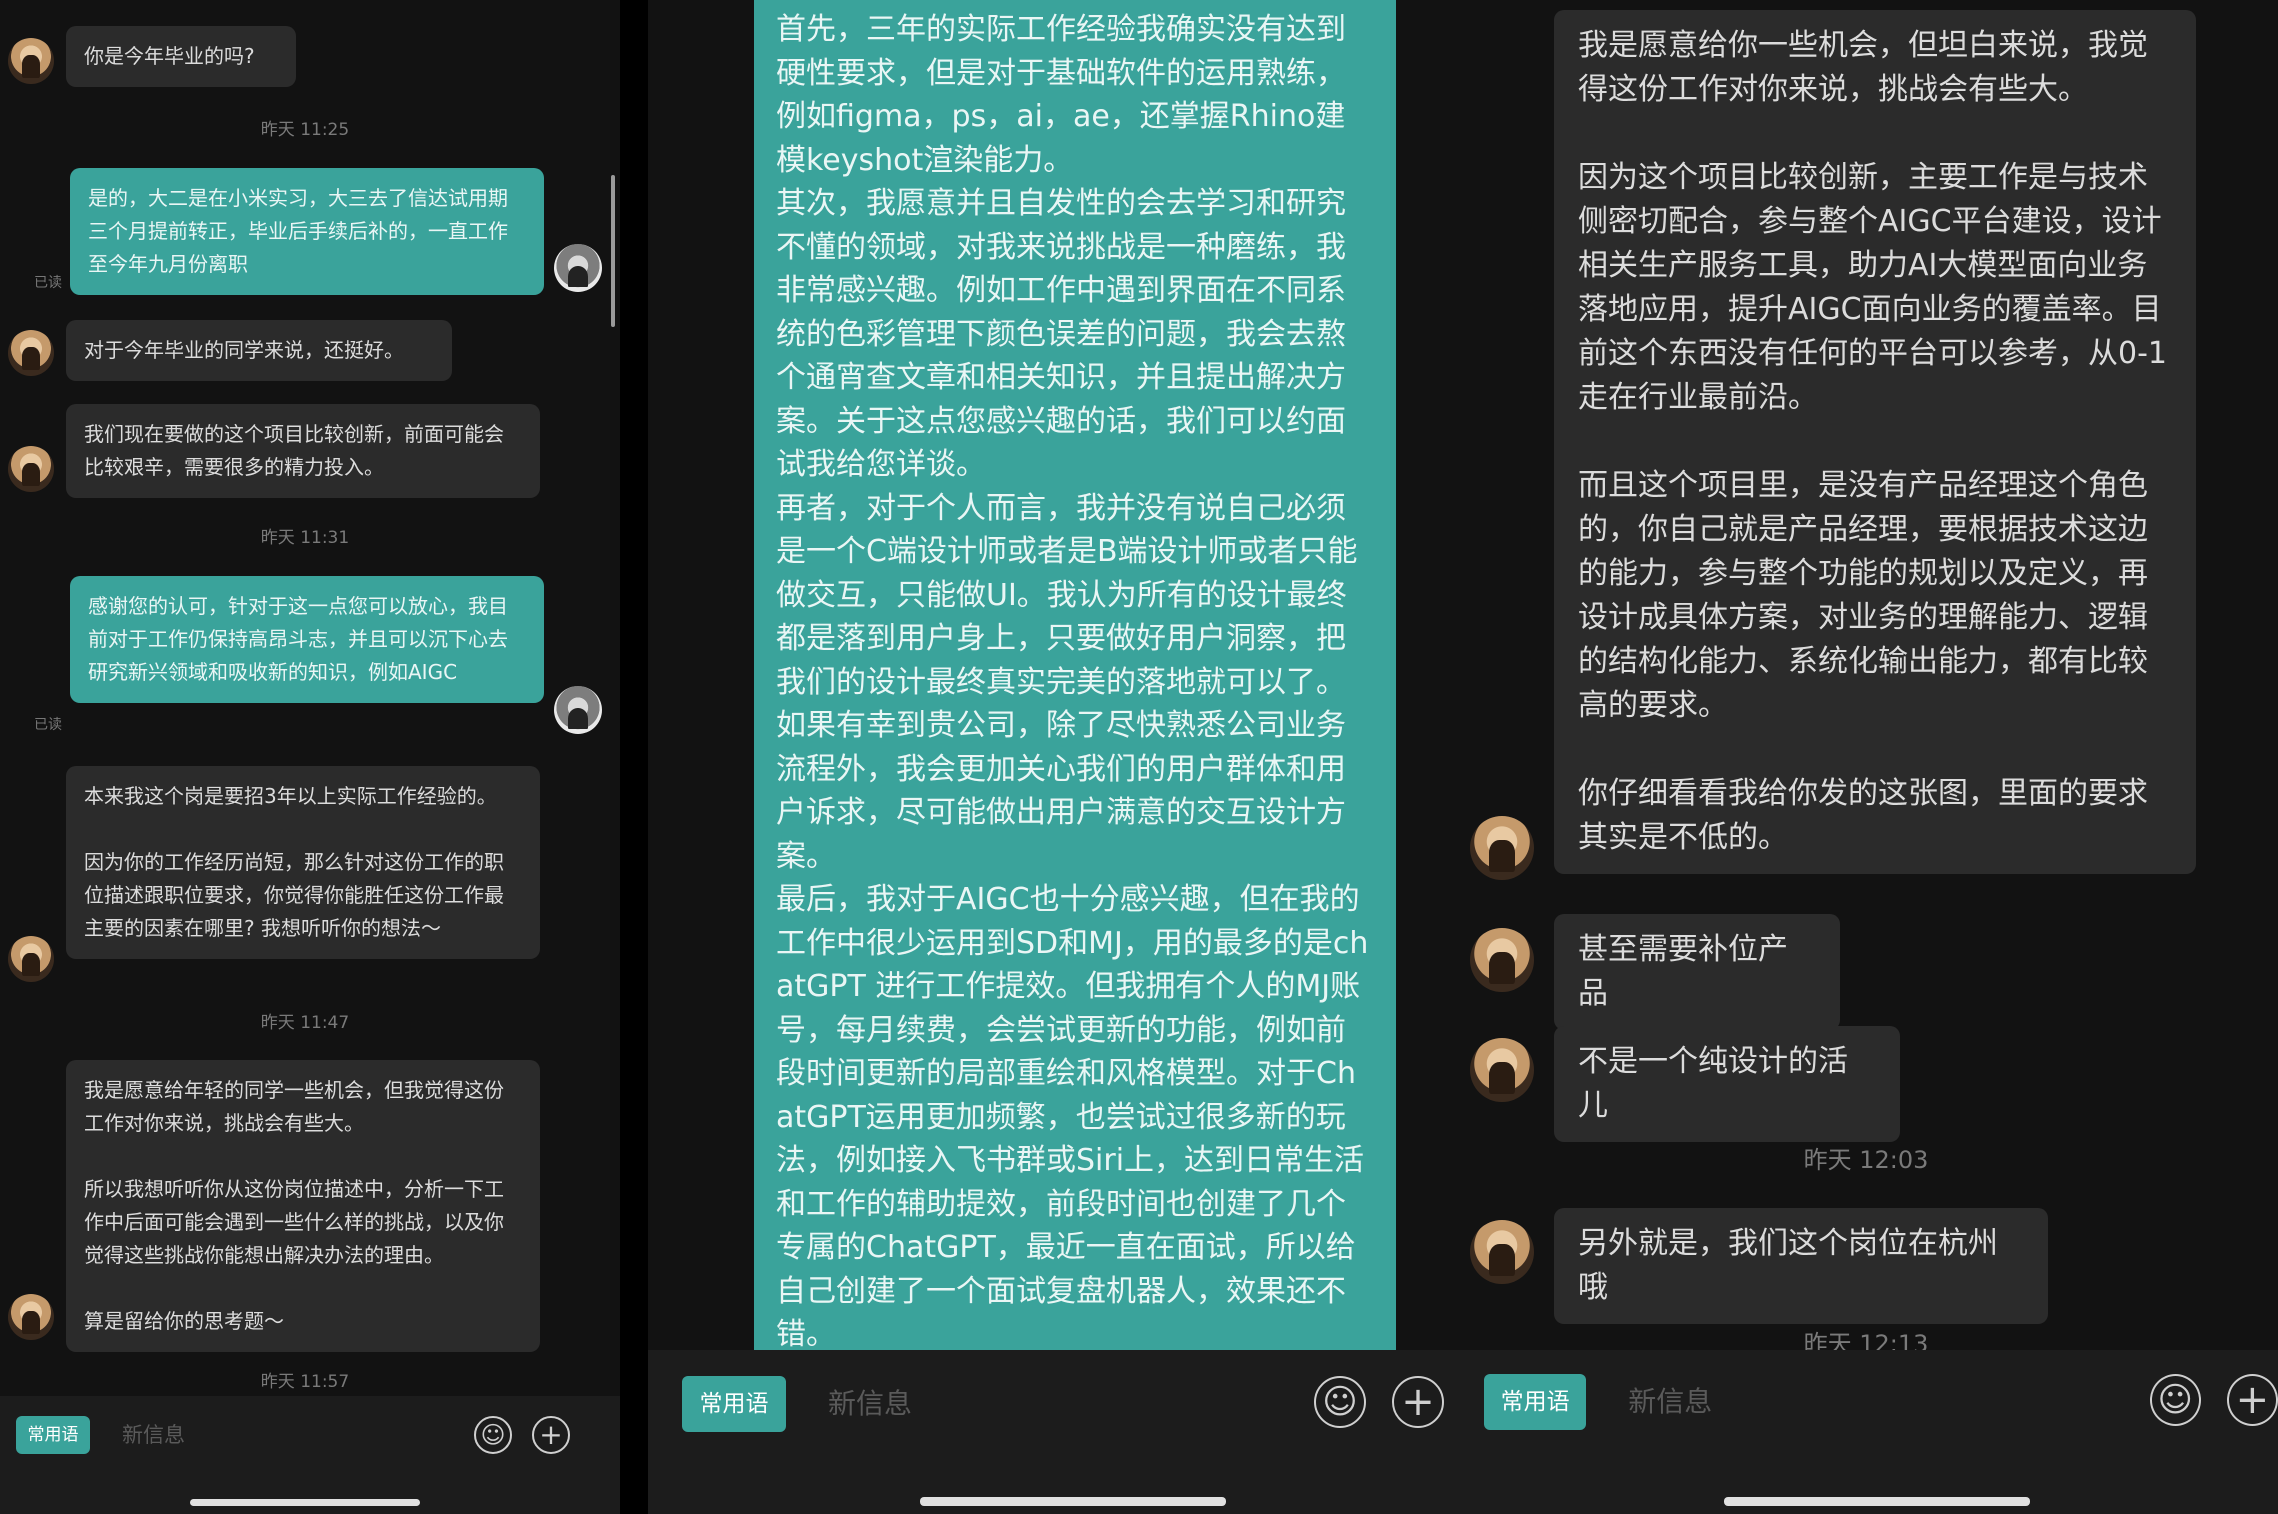 This screenshot has height=1514, width=2278. I want to click on scrollbar, so click(613, 251).